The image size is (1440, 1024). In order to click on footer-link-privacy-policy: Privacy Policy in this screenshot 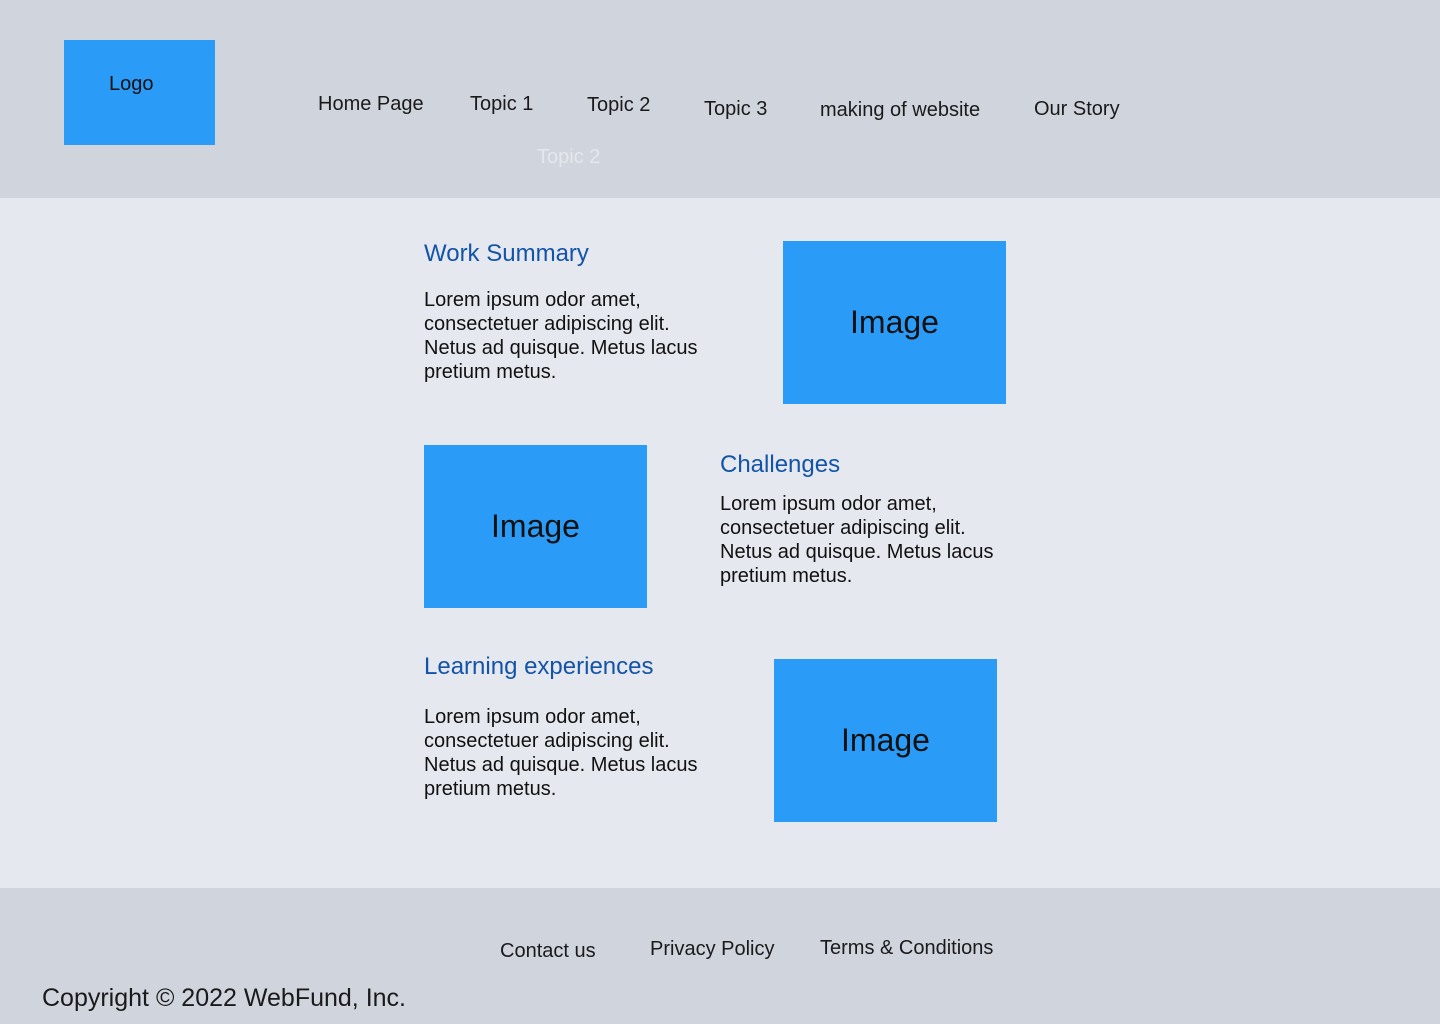, I will do `click(712, 949)`.